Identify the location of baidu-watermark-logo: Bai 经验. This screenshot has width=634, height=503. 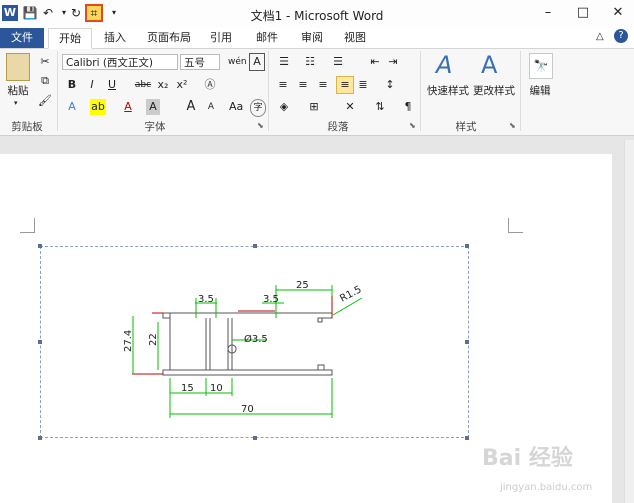
(527, 458).